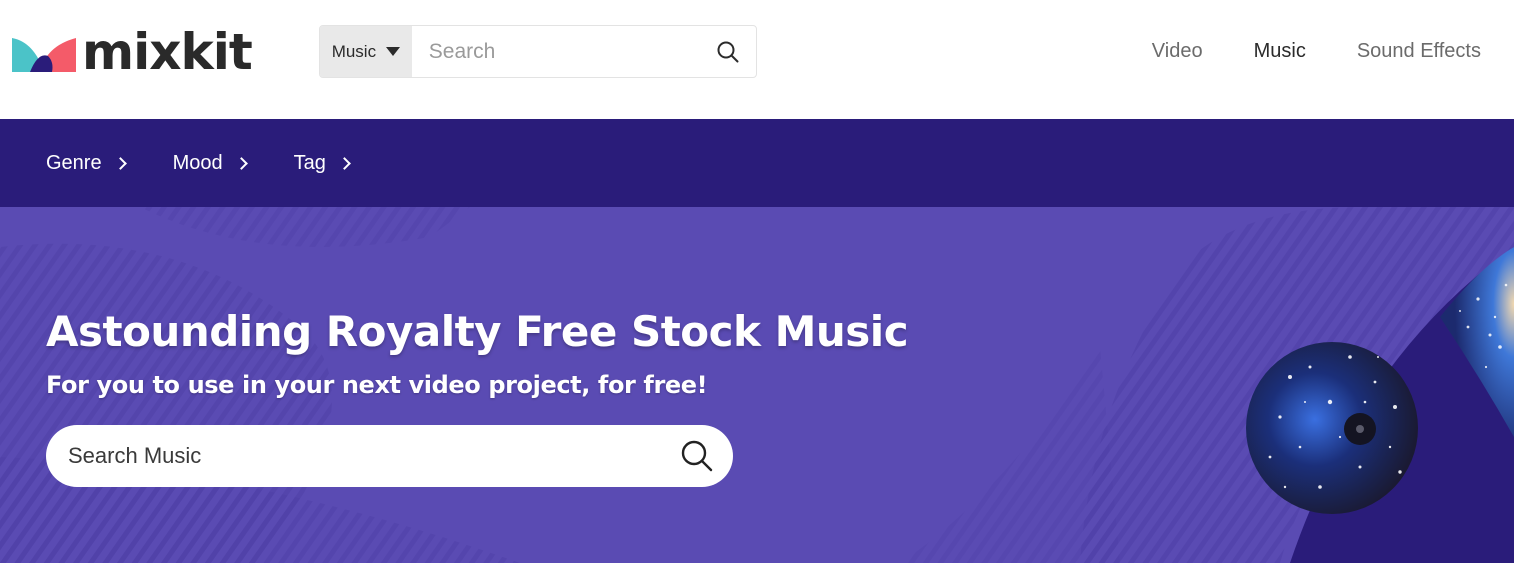 The width and height of the screenshot is (1514, 563). Describe the element at coordinates (167, 52) in the screenshot. I see `logo-wordmark: mixkit` at that location.